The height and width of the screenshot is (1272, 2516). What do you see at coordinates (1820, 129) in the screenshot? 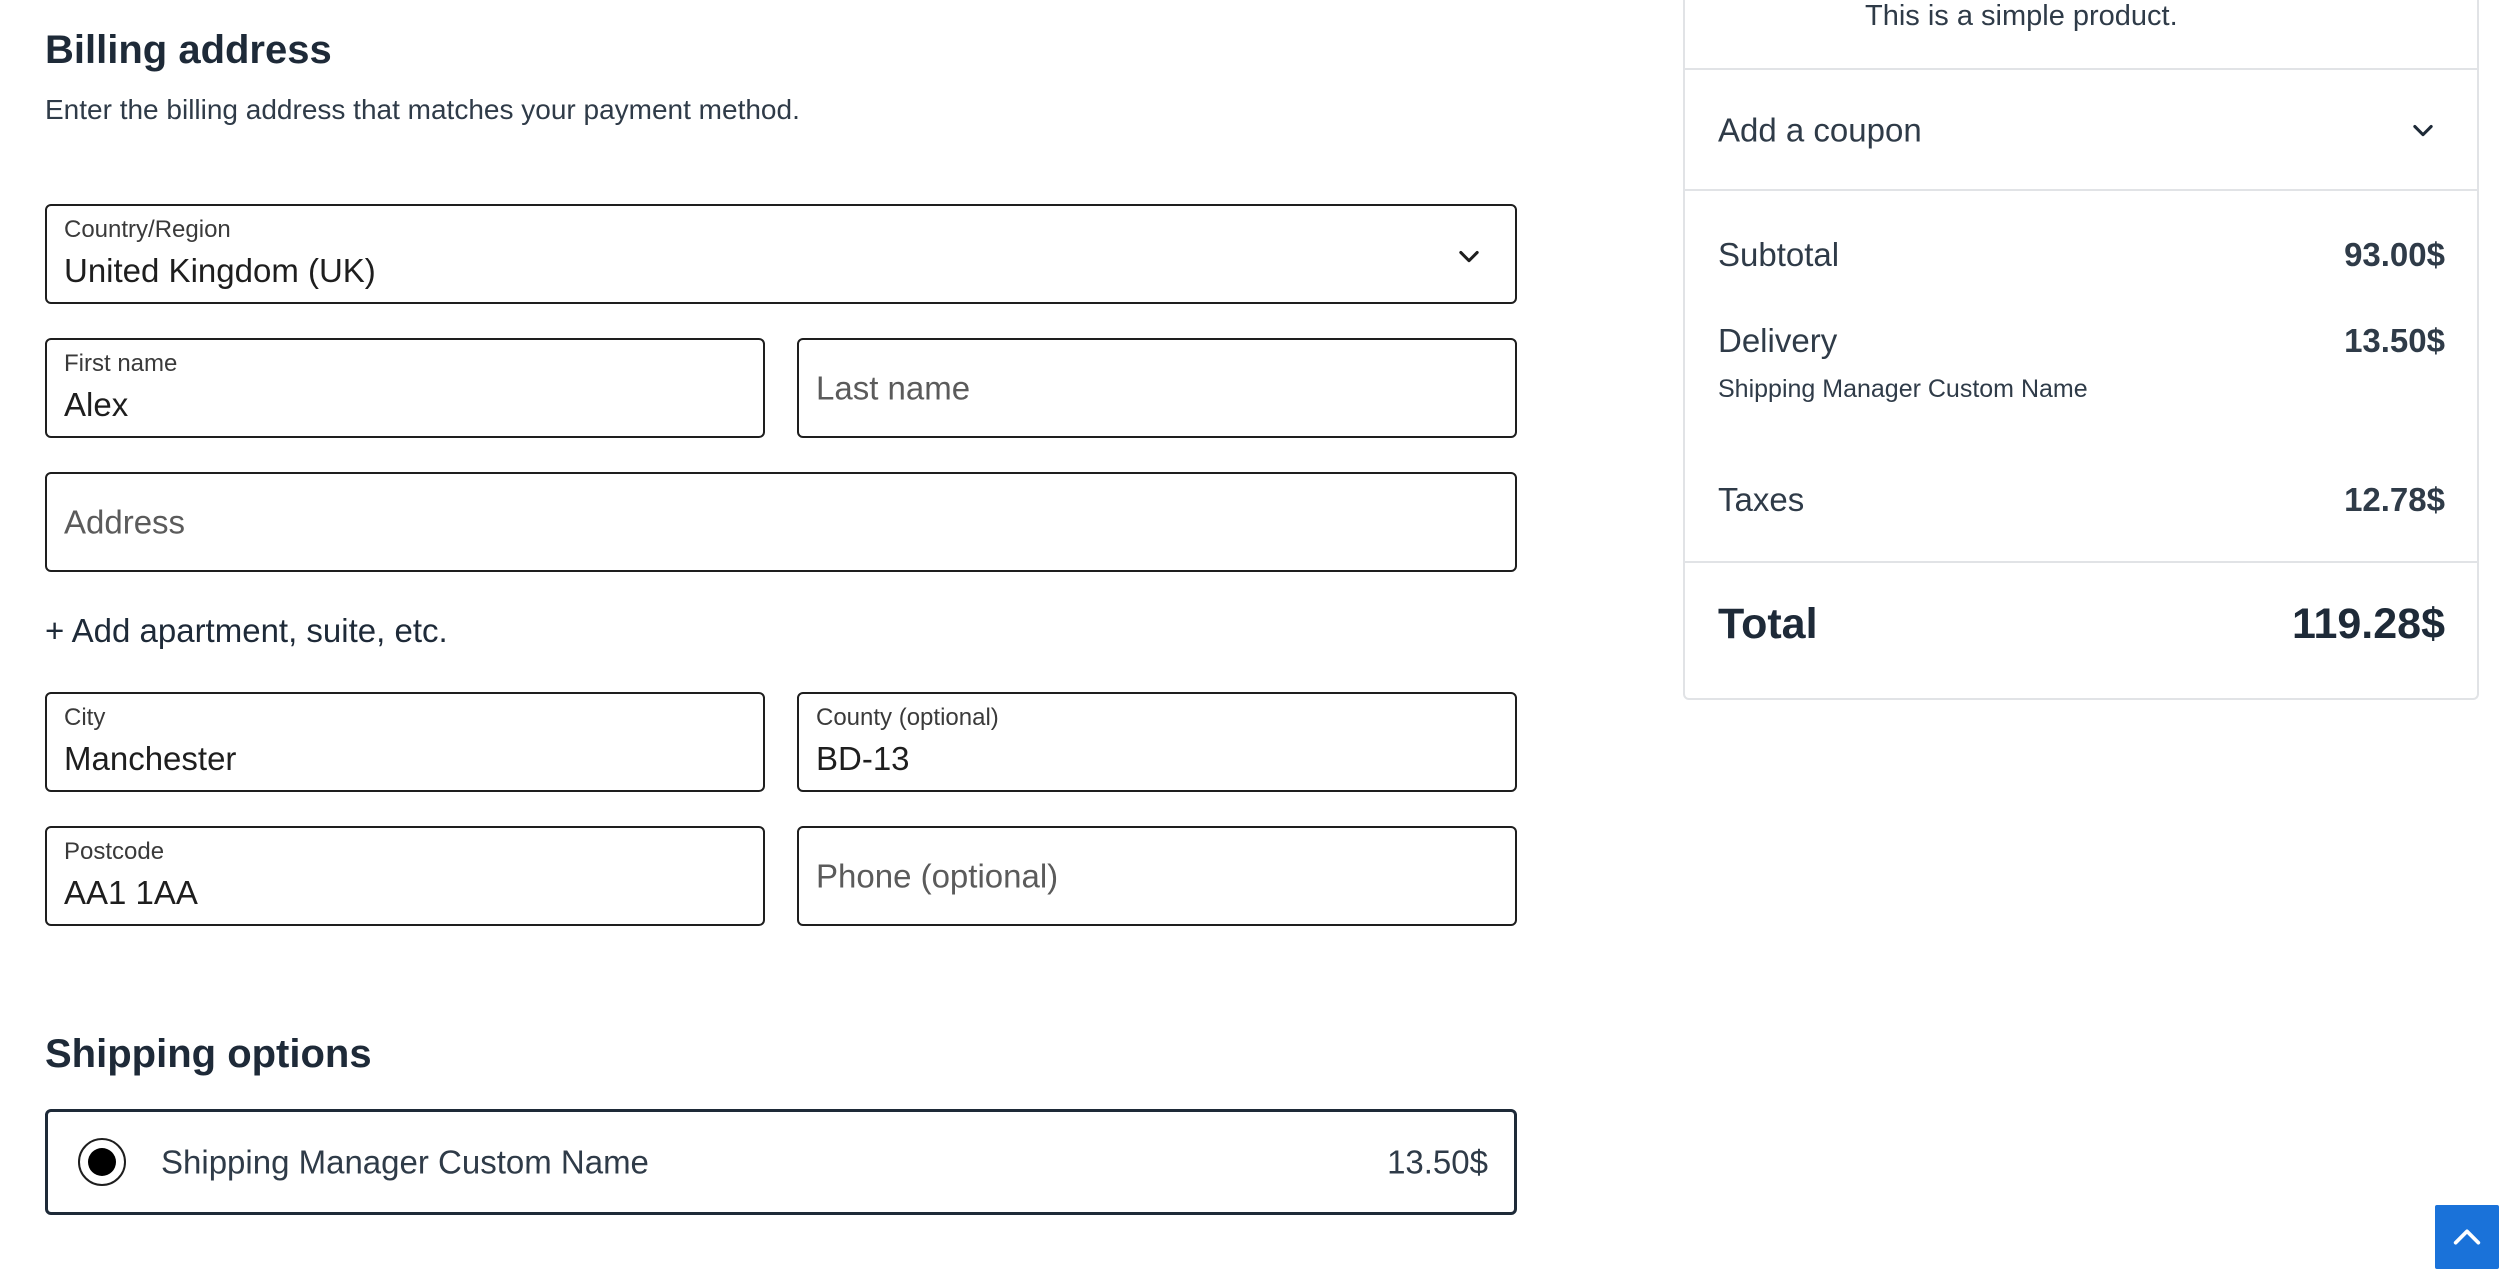
I see `add-coupon-label: Add a coupon` at bounding box center [1820, 129].